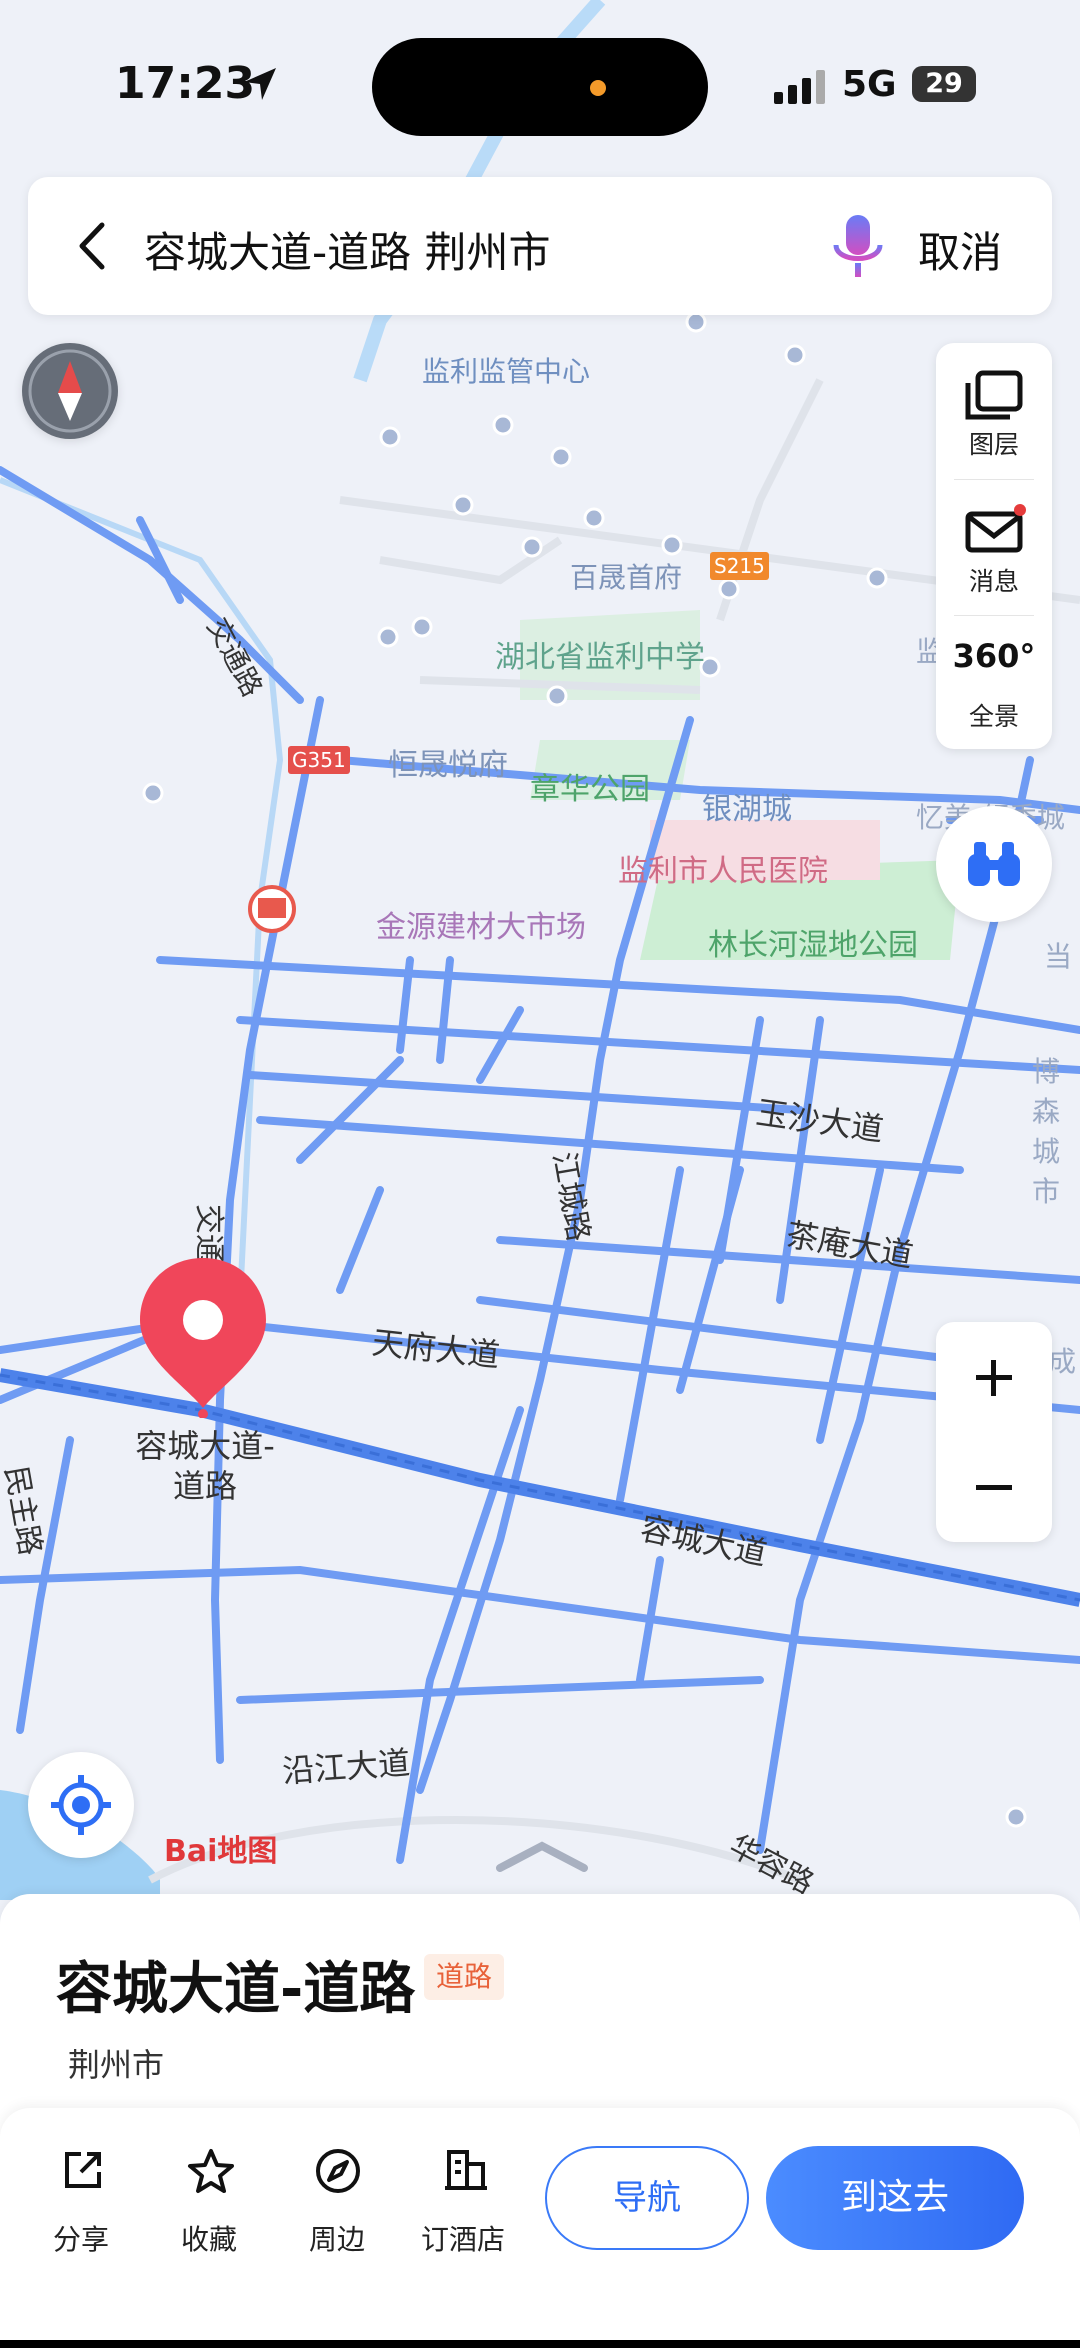  I want to click on map-label-park: 章华公园, so click(590, 786).